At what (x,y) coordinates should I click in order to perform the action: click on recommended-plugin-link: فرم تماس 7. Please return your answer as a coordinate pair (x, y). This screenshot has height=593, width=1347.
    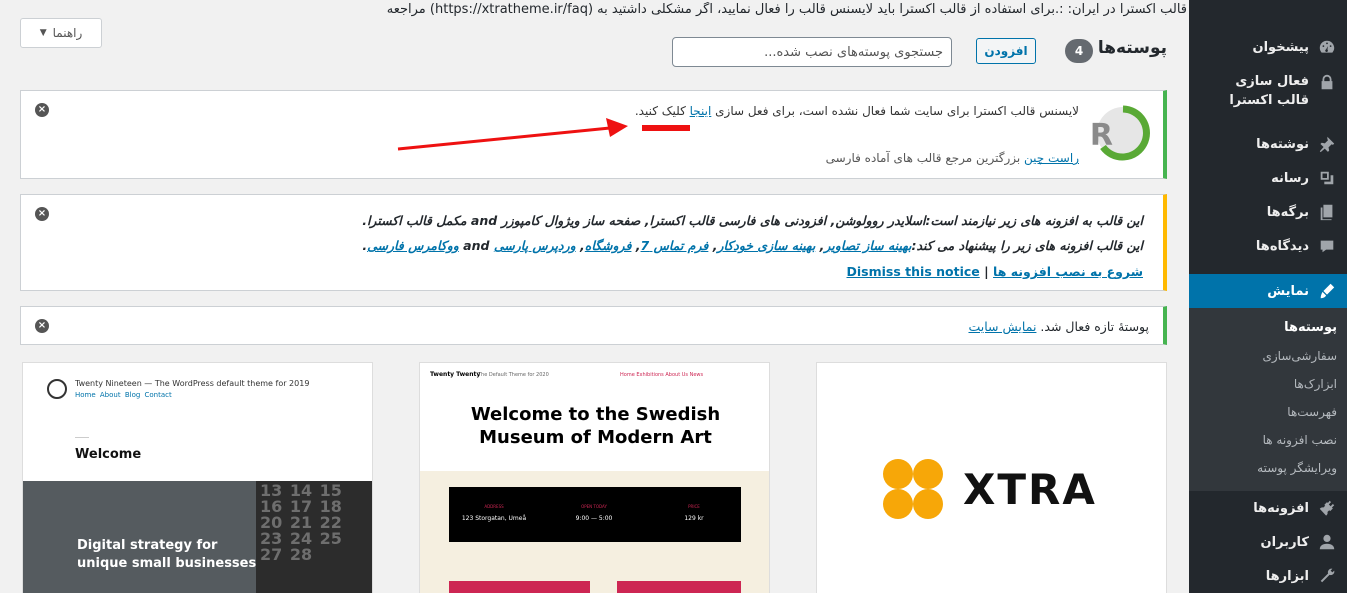
    Looking at the image, I should click on (675, 245).